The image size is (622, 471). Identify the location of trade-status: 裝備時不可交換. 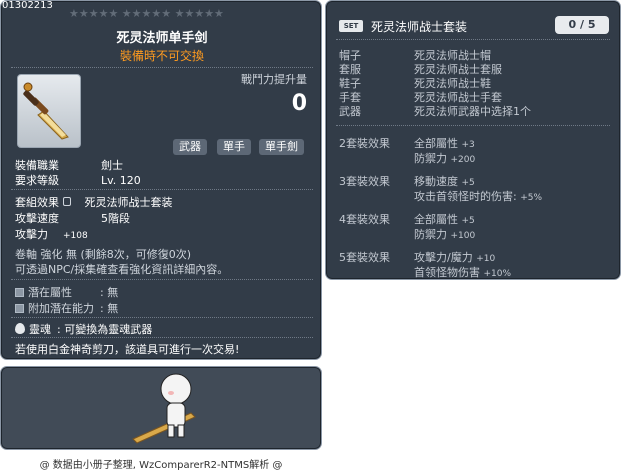
(161, 56).